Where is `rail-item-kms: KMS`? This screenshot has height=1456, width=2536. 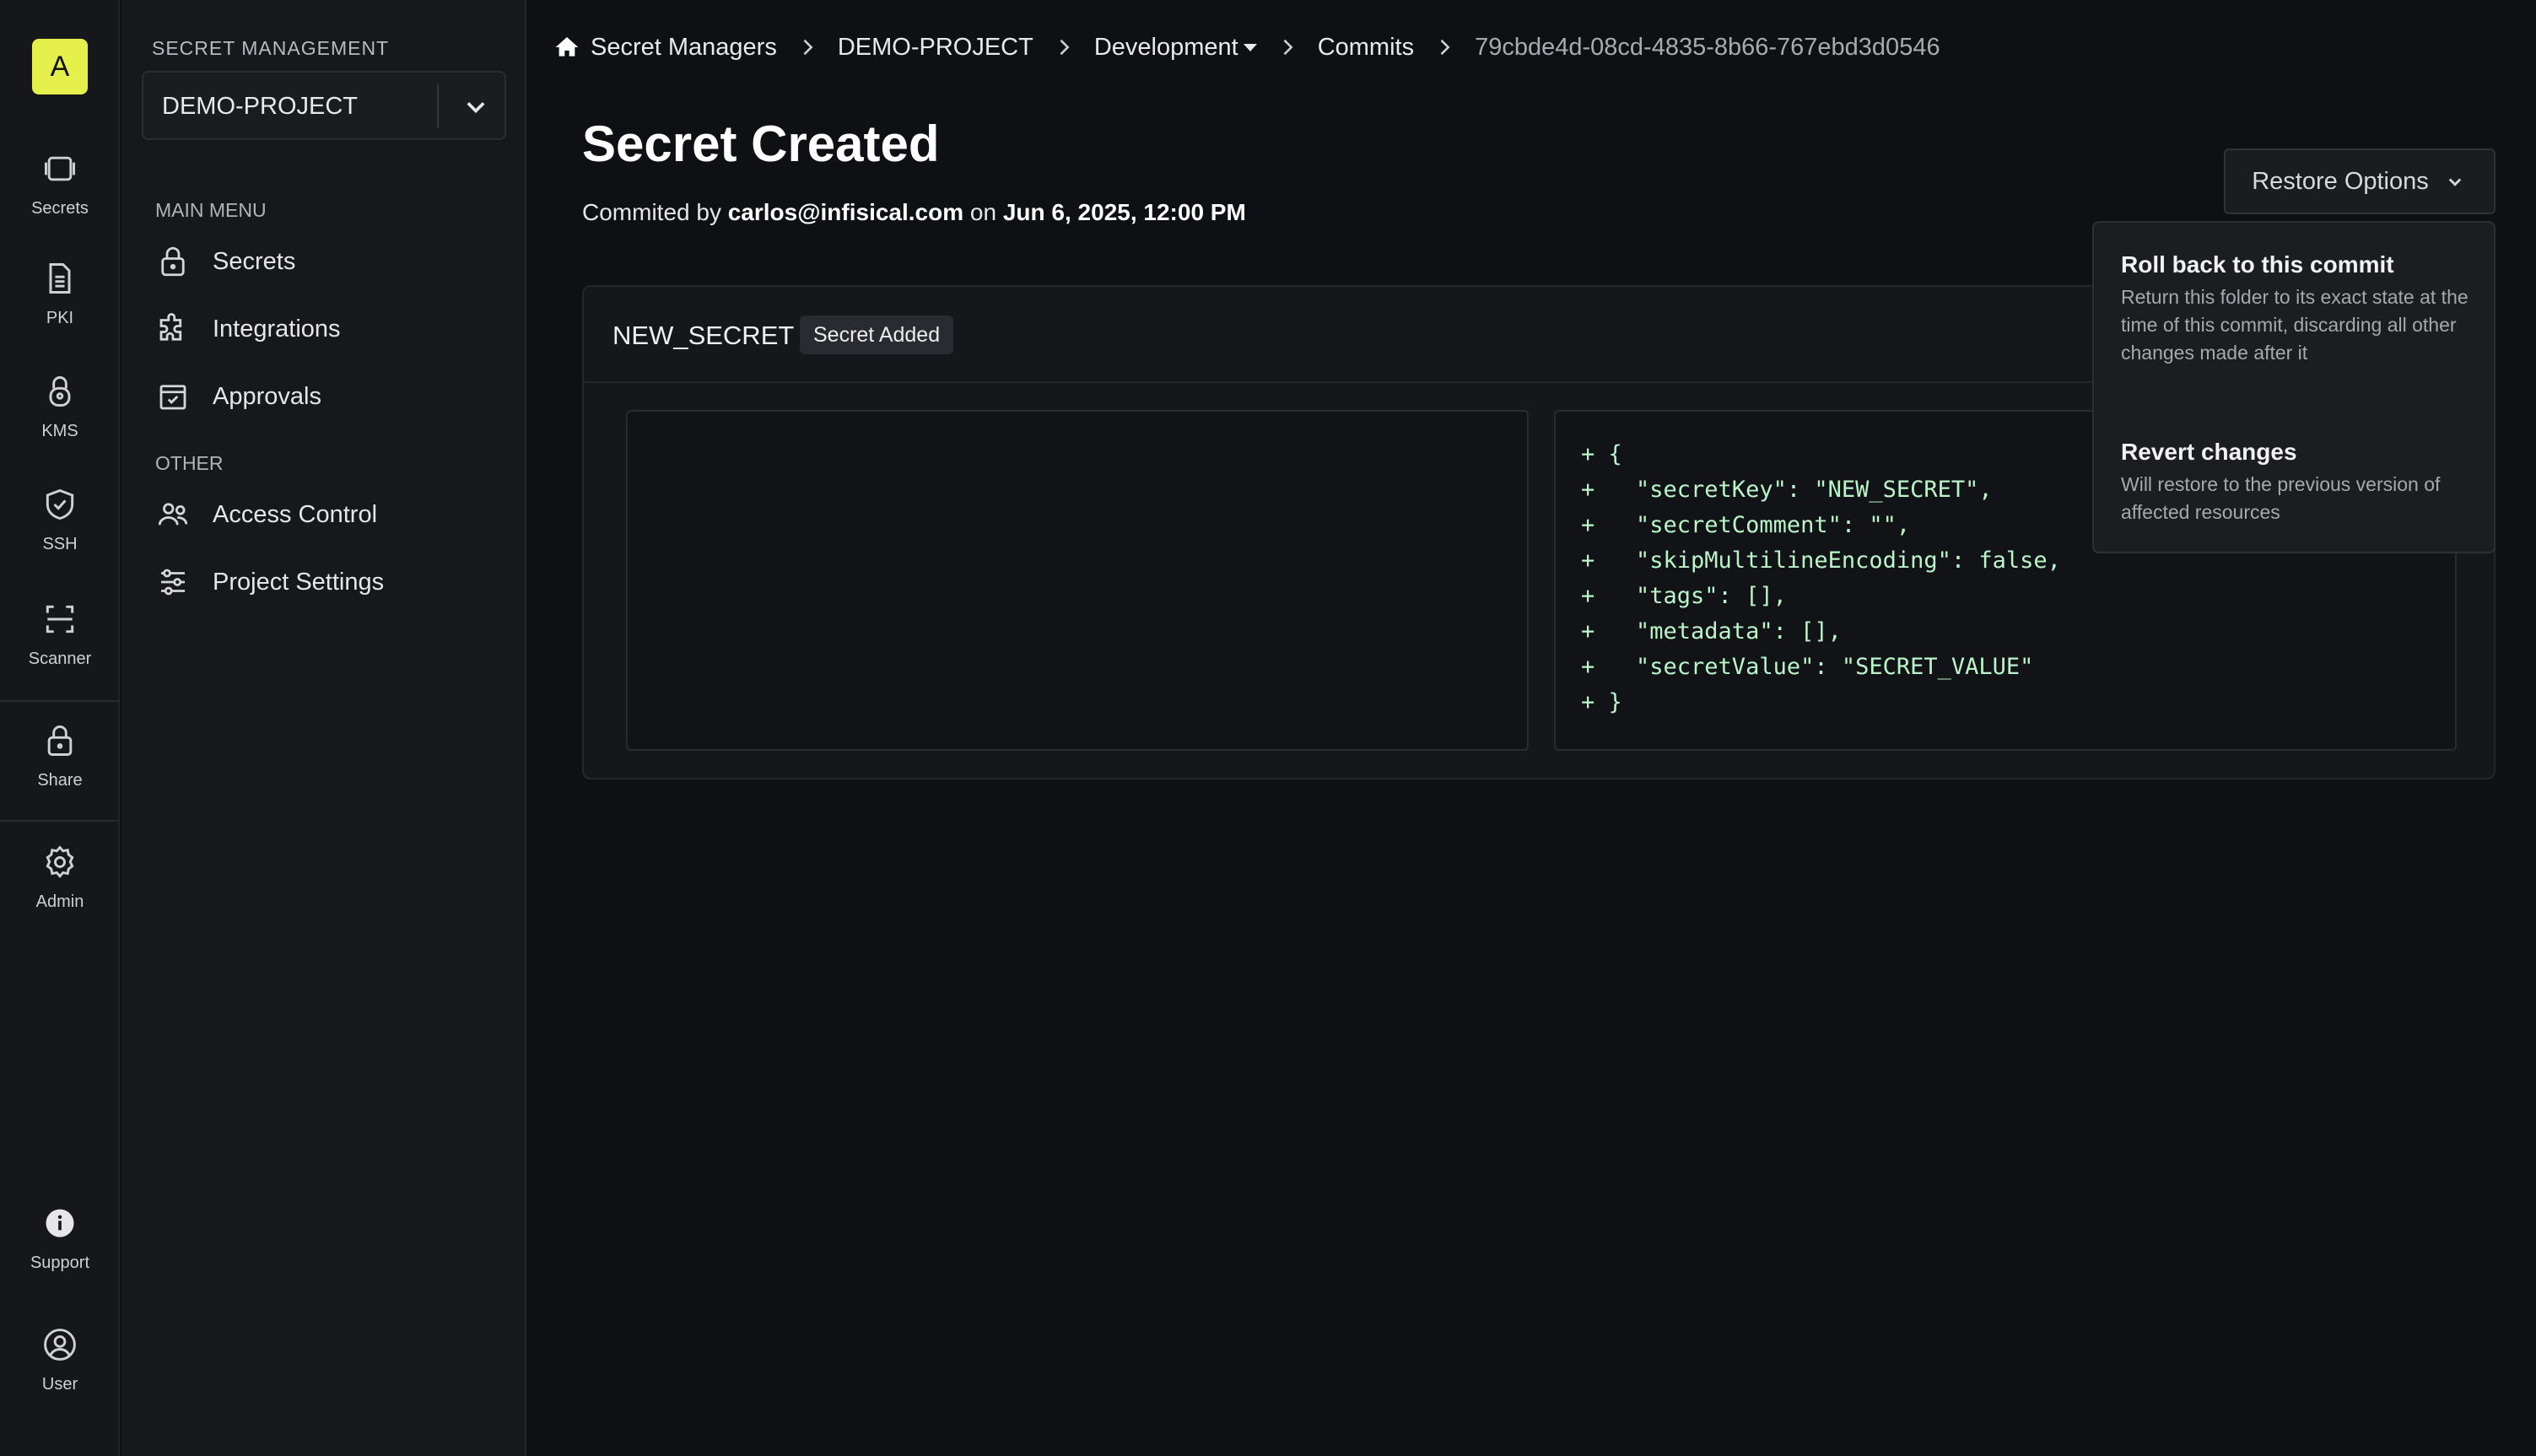
rail-item-kms: KMS is located at coordinates (60, 424).